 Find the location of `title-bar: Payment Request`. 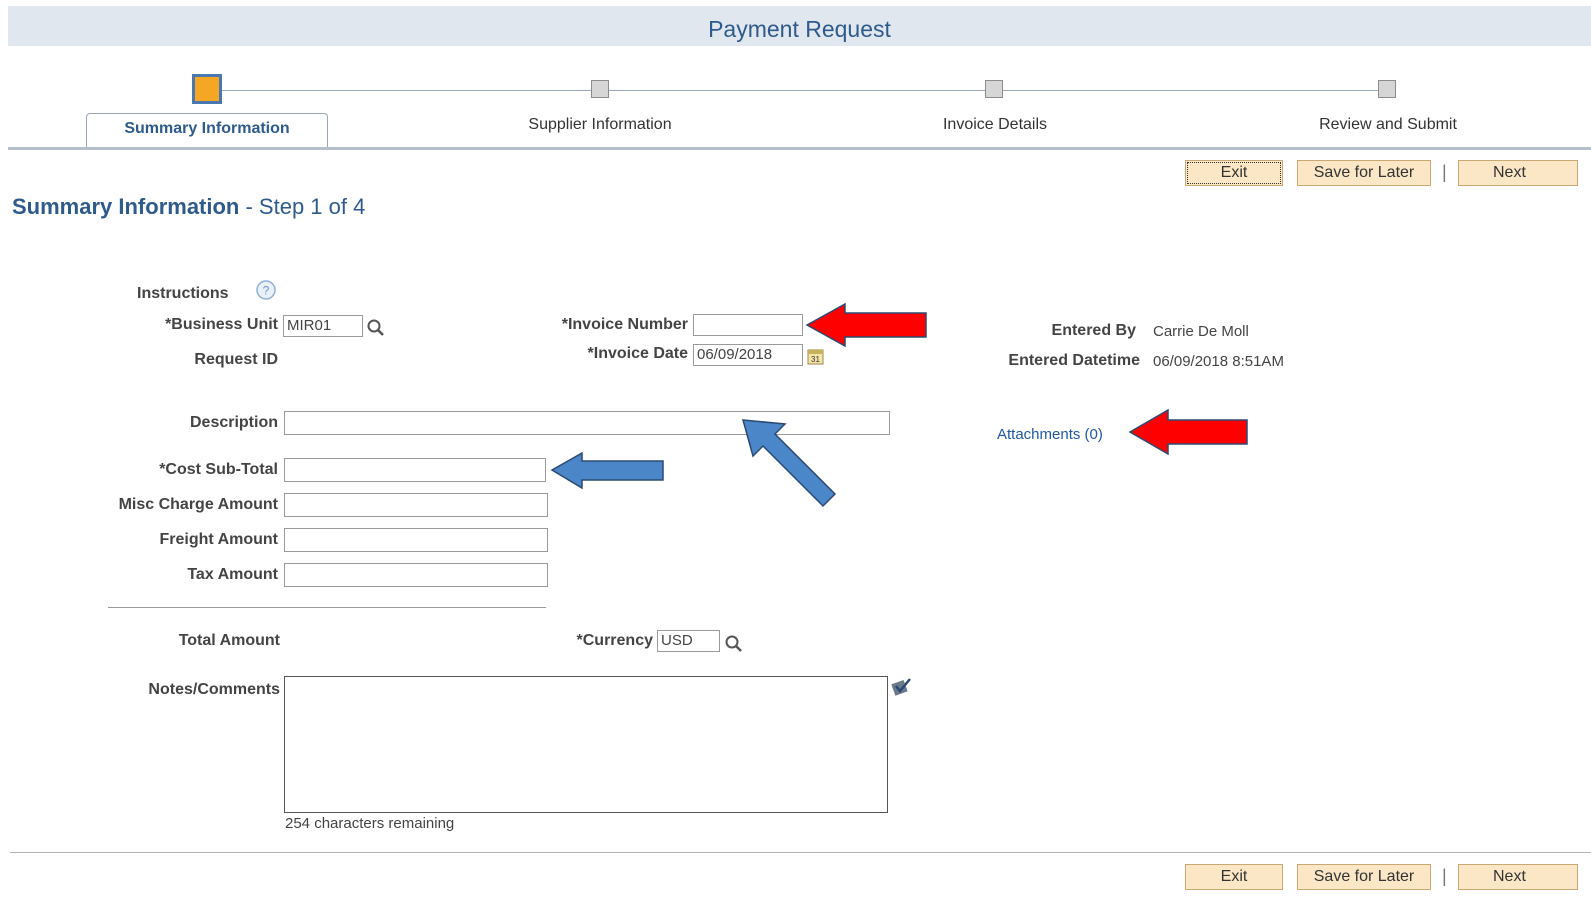

title-bar: Payment Request is located at coordinates (799, 26).